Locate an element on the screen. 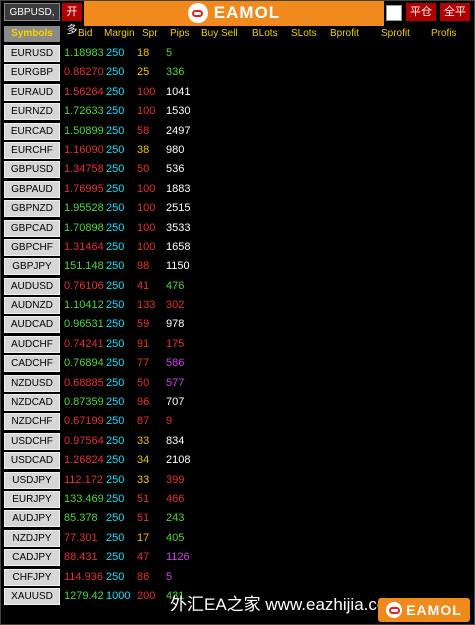  symbol-button: EURCHF is located at coordinates (32, 150).